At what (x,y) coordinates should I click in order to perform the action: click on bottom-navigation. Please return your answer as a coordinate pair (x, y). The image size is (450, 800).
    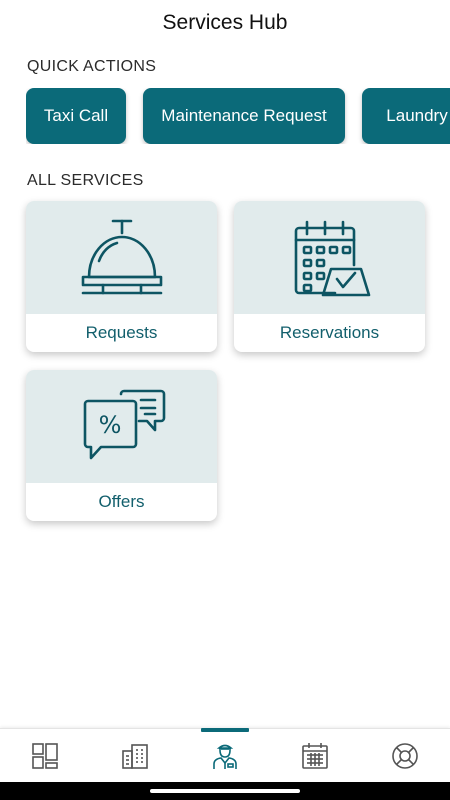
    Looking at the image, I should click on (225, 755).